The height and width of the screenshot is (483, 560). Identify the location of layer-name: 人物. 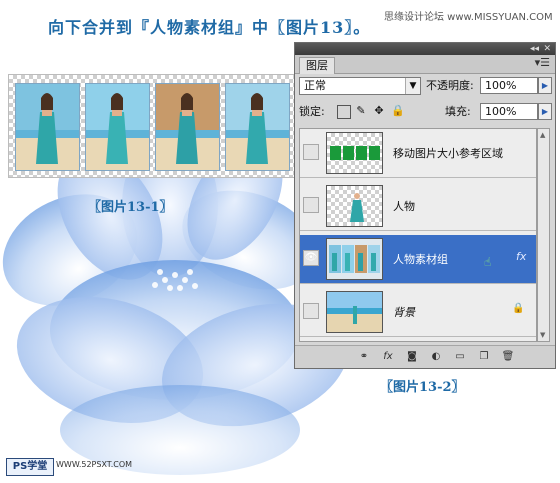
(404, 206).